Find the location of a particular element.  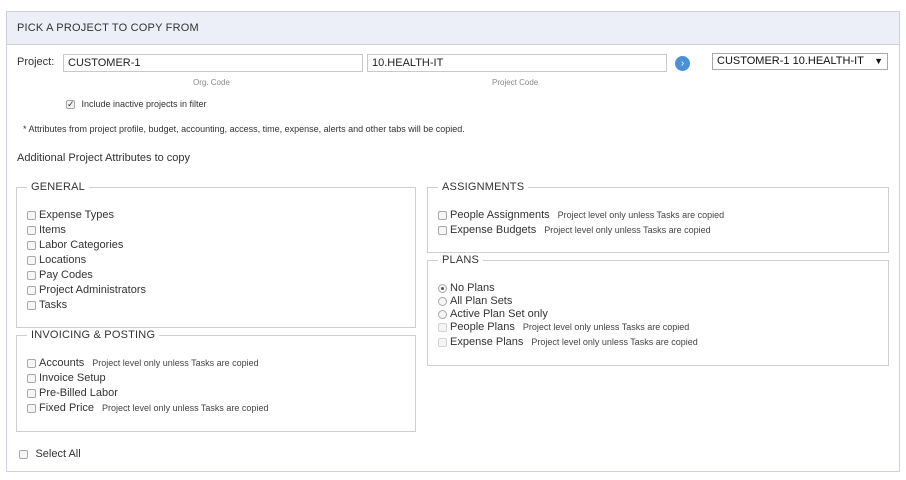

dropdown-arrow-icon: ▼ is located at coordinates (878, 61).